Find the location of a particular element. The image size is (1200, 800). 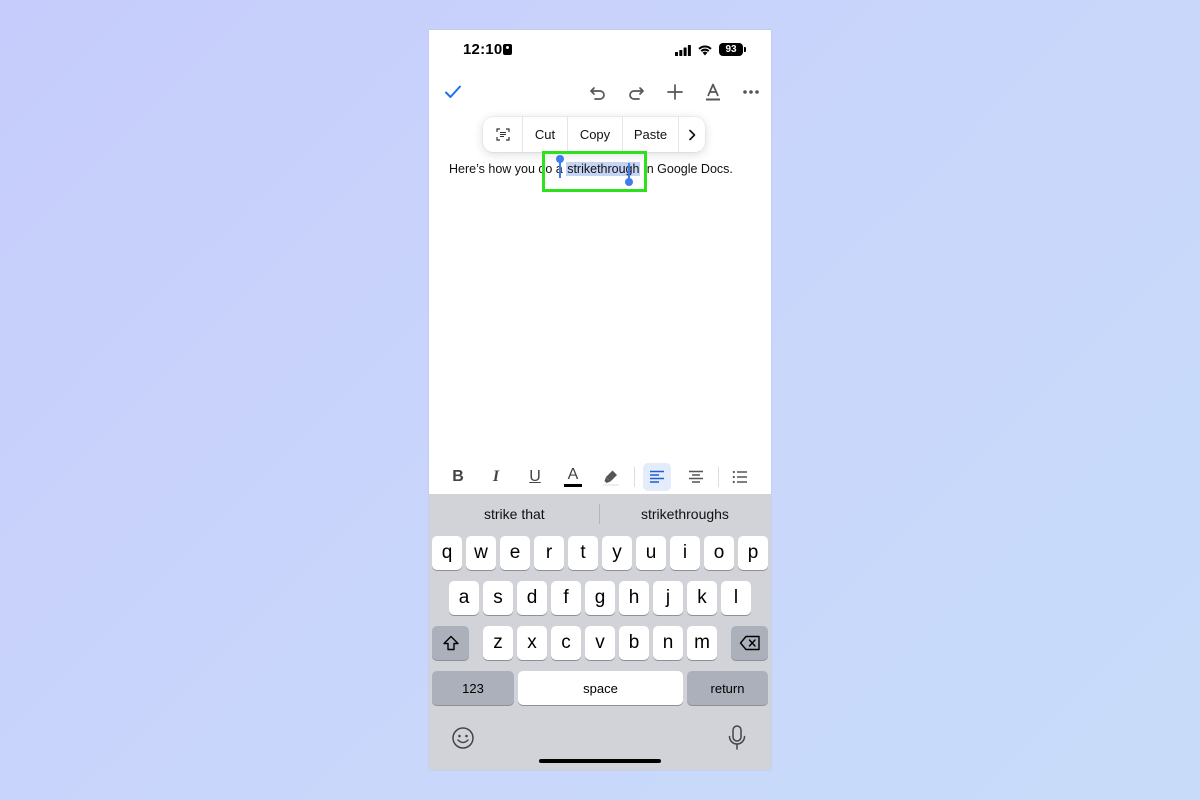

cut-menu-item: Cut is located at coordinates (545, 134).